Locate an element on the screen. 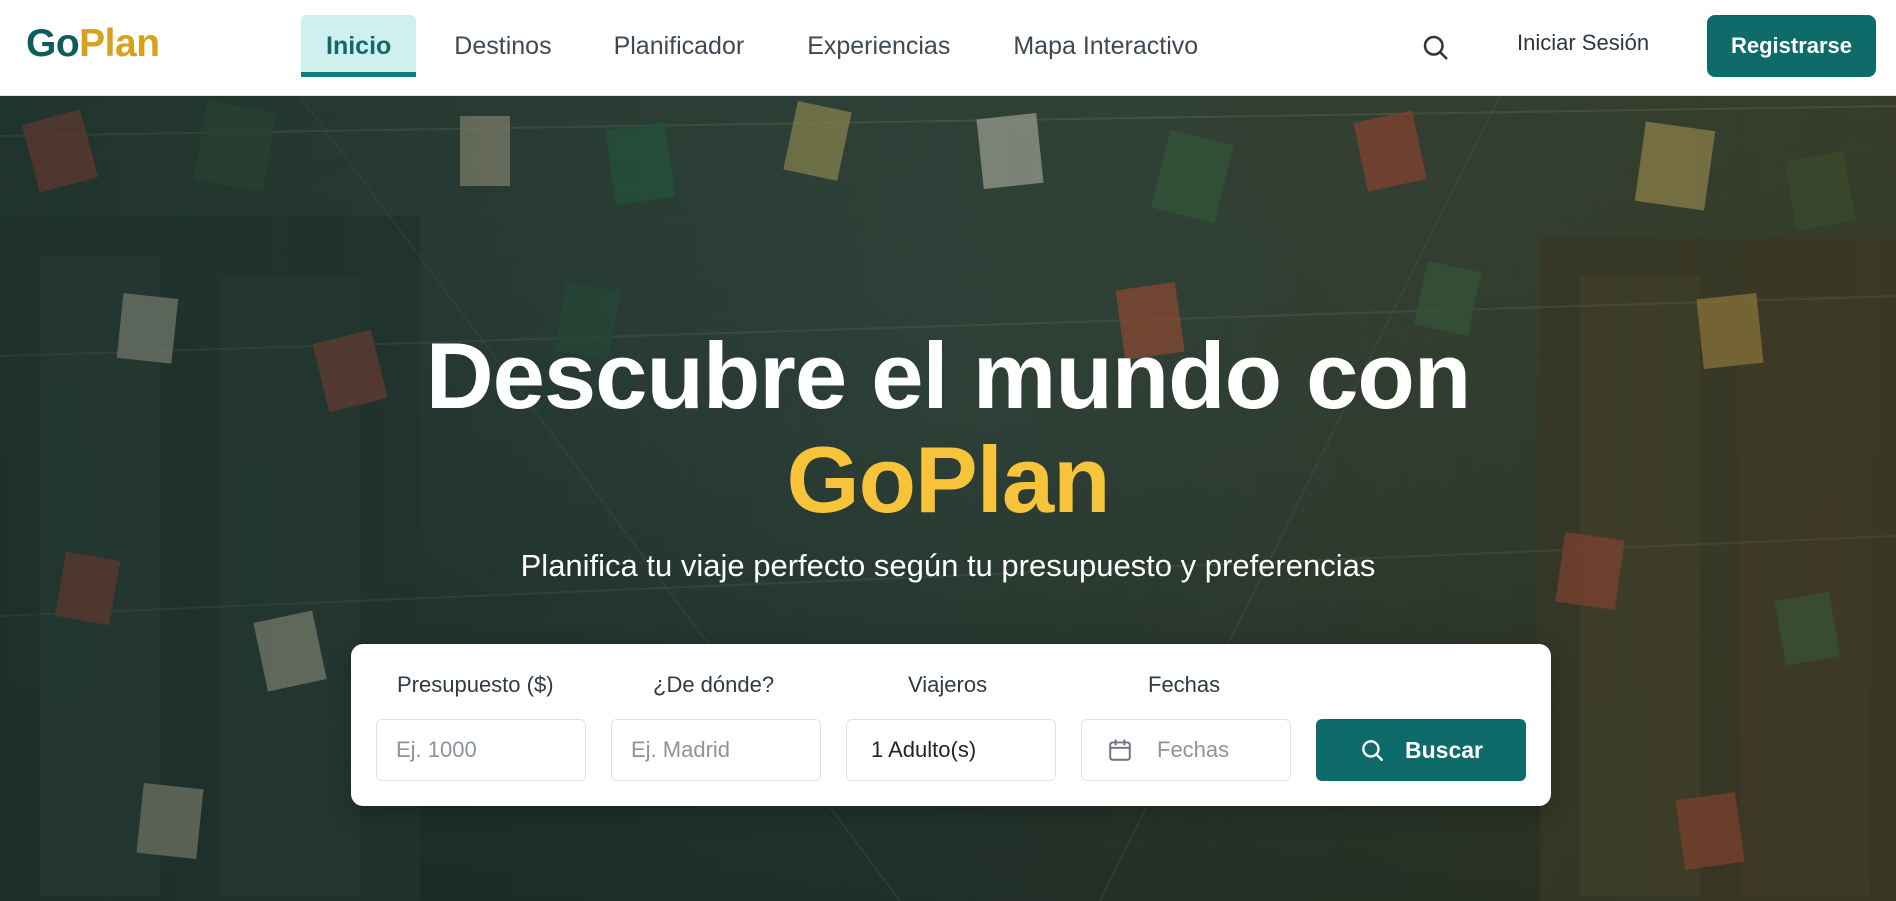  dates-placeholder: Fechas is located at coordinates (1193, 749).